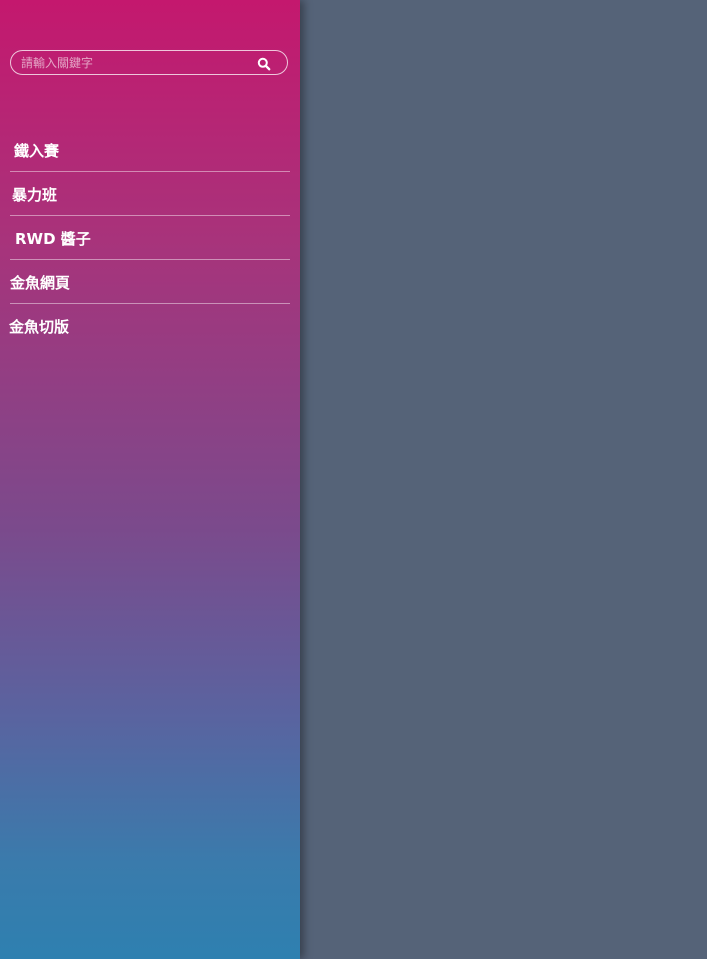 This screenshot has height=959, width=707. Describe the element at coordinates (39, 327) in the screenshot. I see `nav-item-label: 金魚切版` at that location.